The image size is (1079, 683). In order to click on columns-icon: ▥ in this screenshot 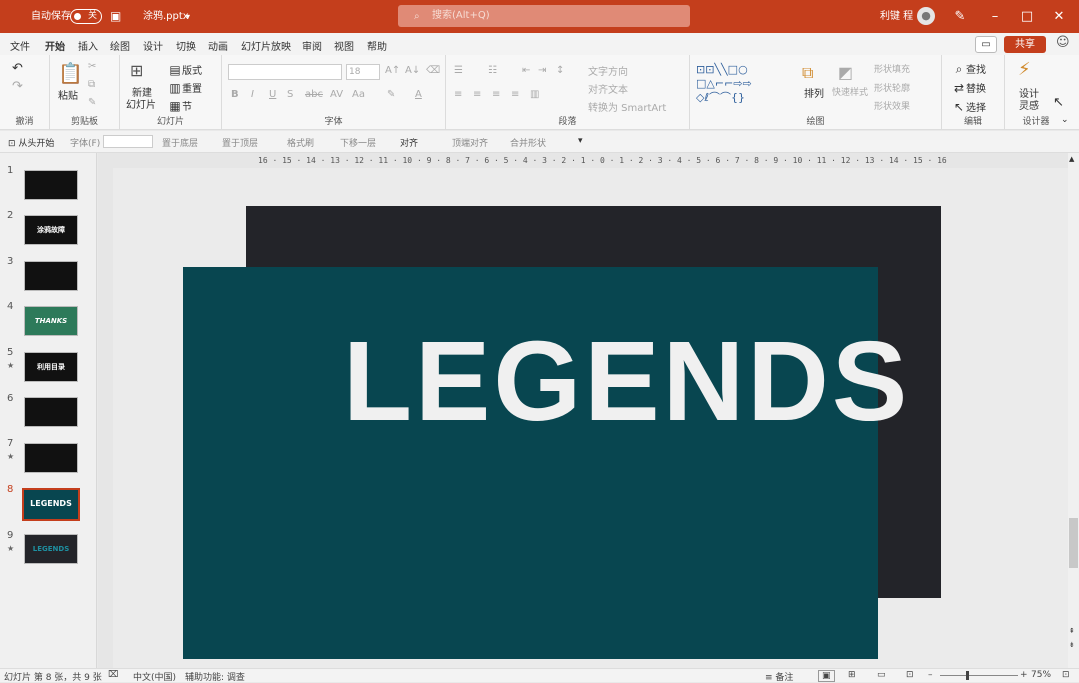, I will do `click(534, 94)`.